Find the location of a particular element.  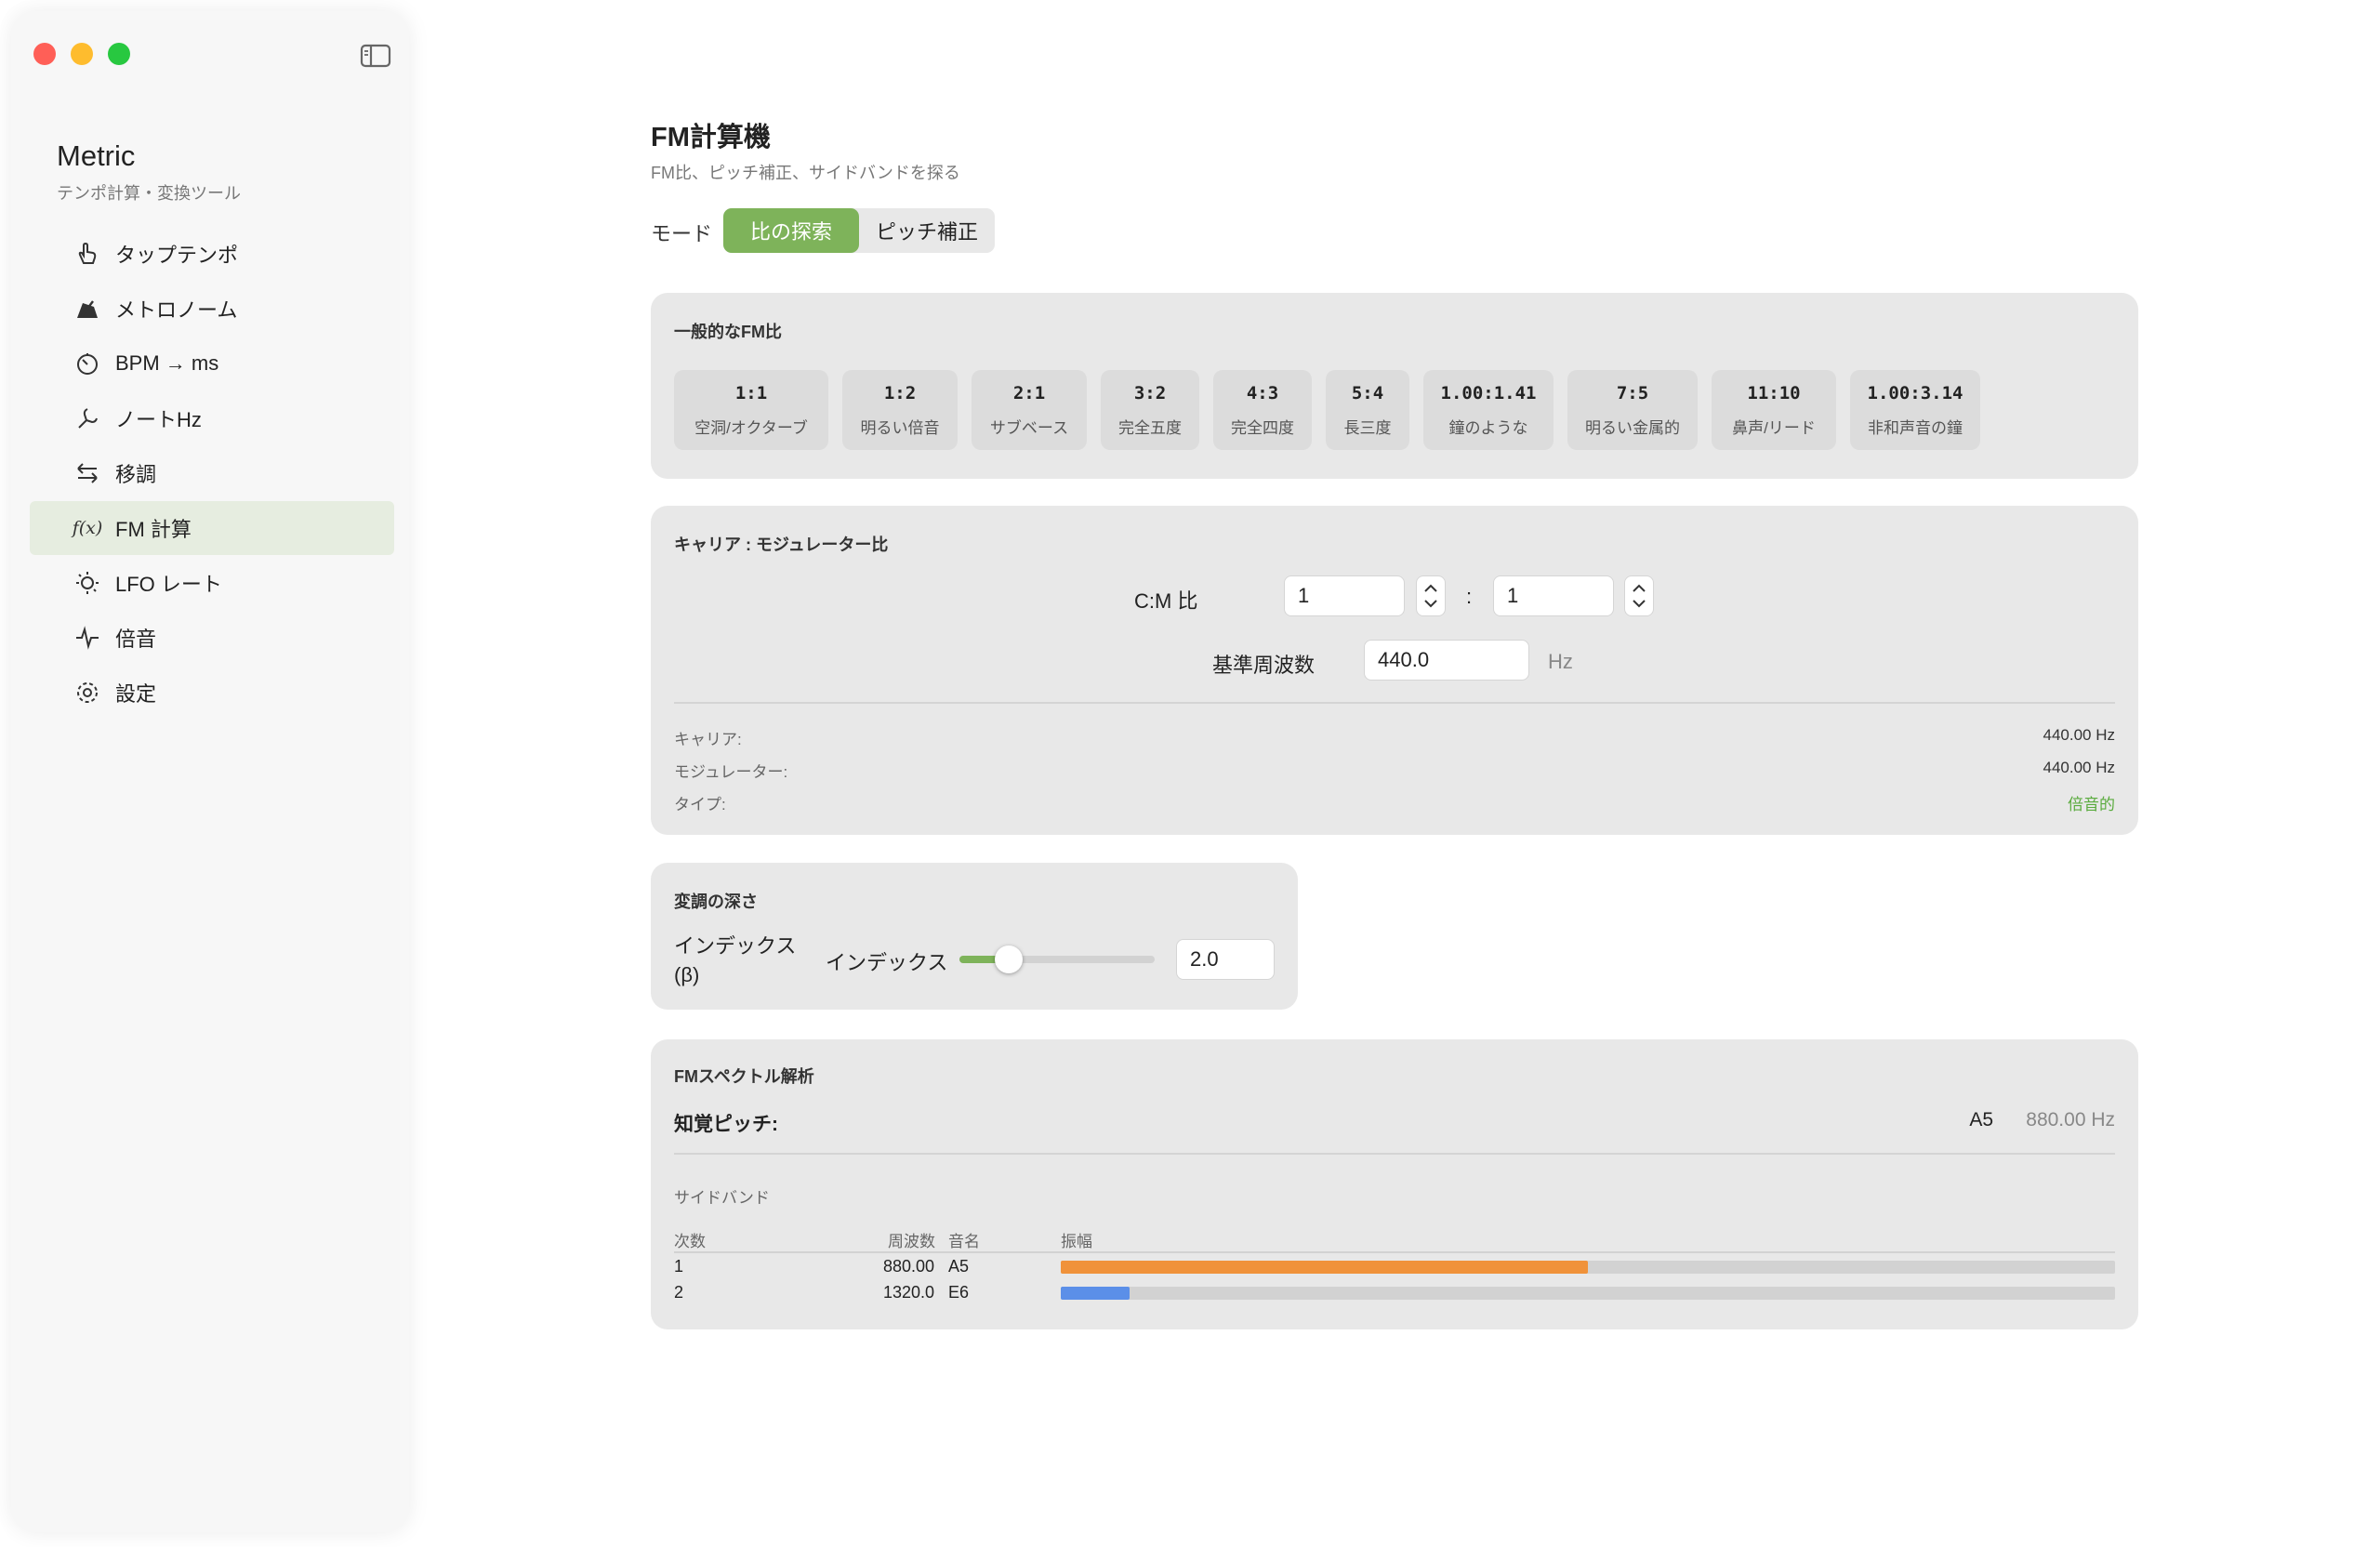

panel-title: 一般的なFM比 is located at coordinates (728, 332).